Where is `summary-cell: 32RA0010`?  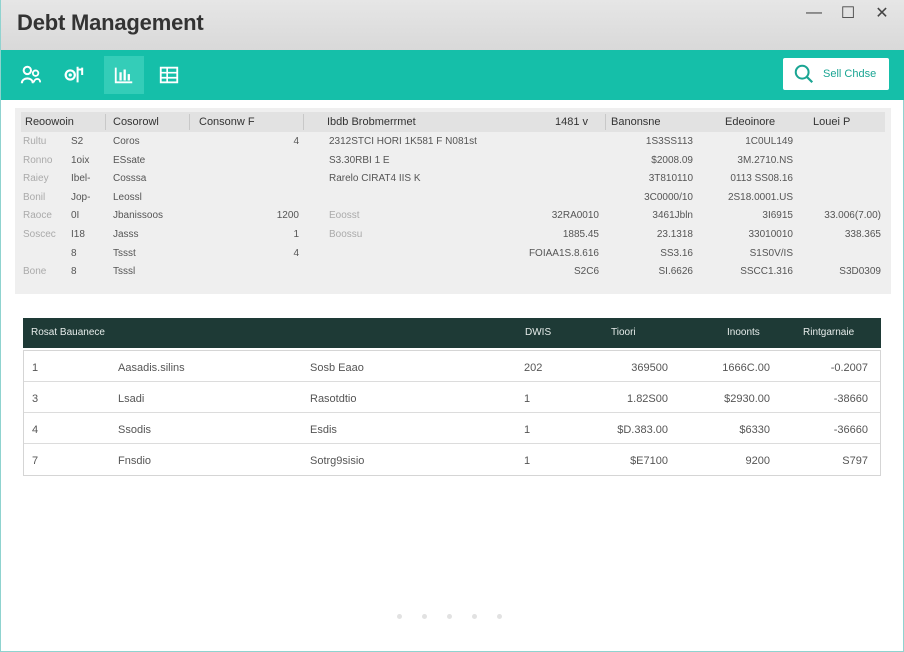
summary-cell: 32RA0010 is located at coordinates (575, 216).